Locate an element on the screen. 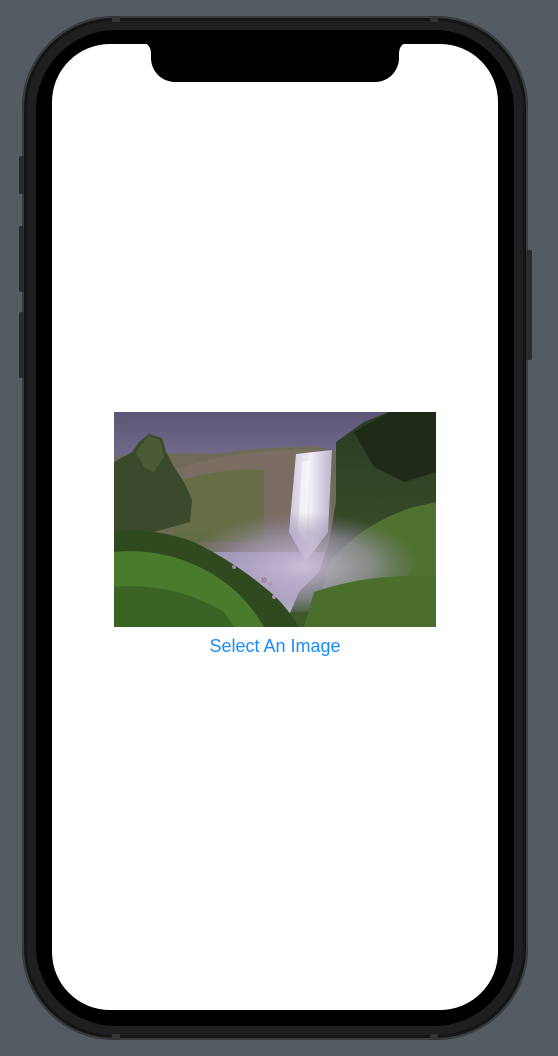 The image size is (558, 1056). phone-notch is located at coordinates (275, 63).